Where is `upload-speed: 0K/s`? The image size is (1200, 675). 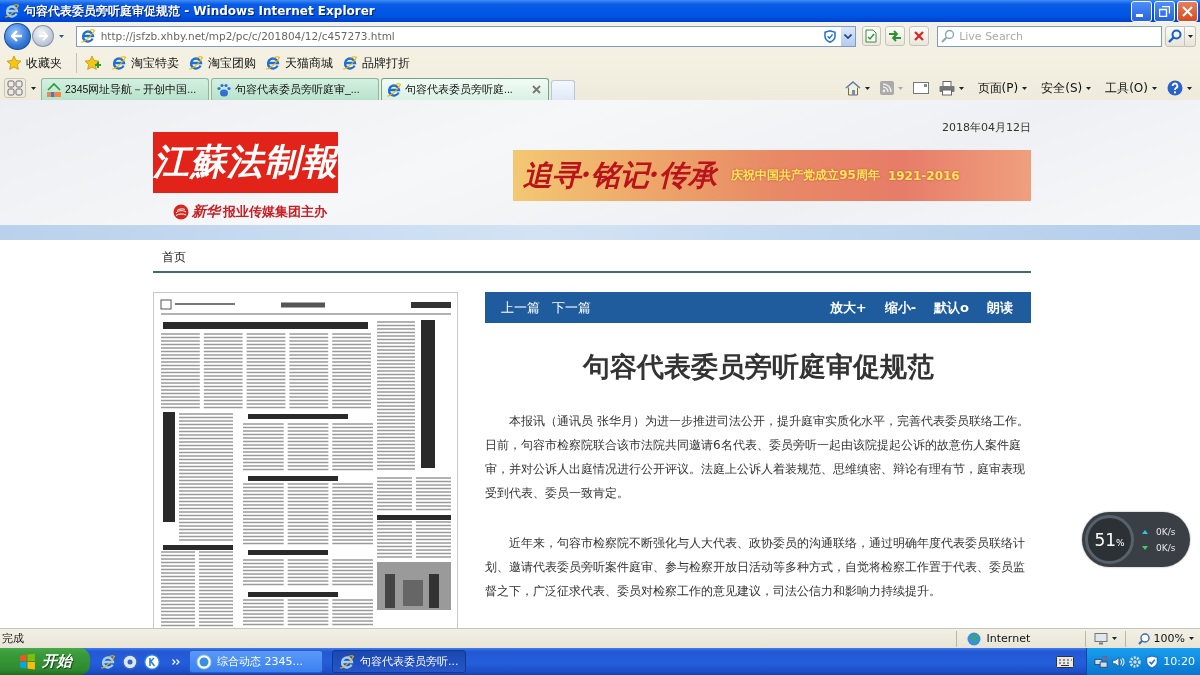 upload-speed: 0K/s is located at coordinates (1166, 531).